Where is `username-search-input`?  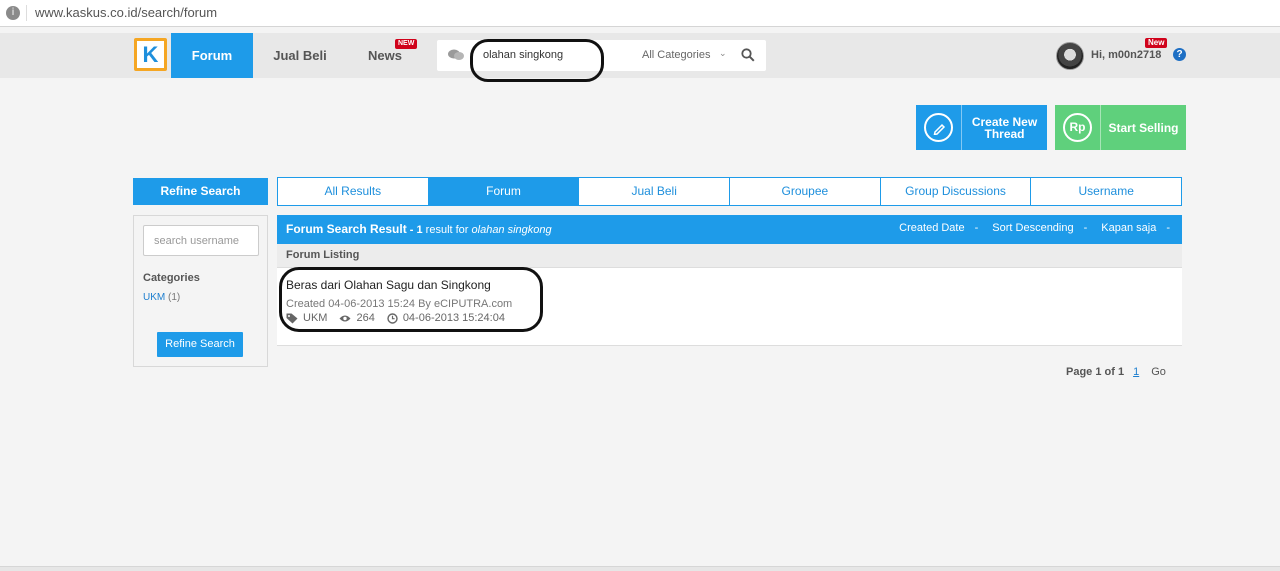
username-search-input is located at coordinates (201, 240).